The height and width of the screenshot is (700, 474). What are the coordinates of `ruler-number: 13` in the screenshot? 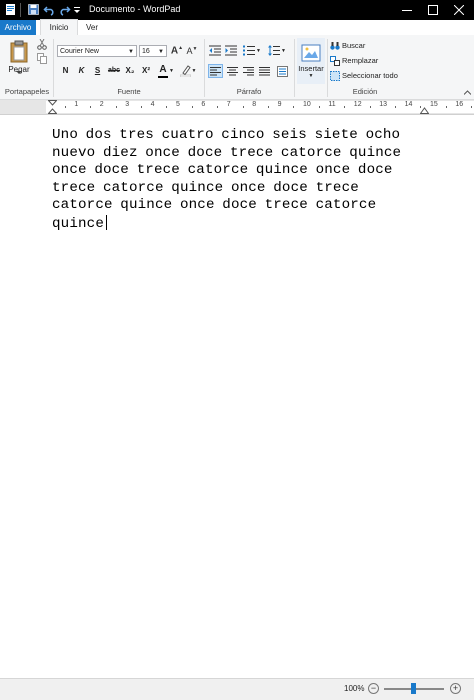 It's located at (383, 104).